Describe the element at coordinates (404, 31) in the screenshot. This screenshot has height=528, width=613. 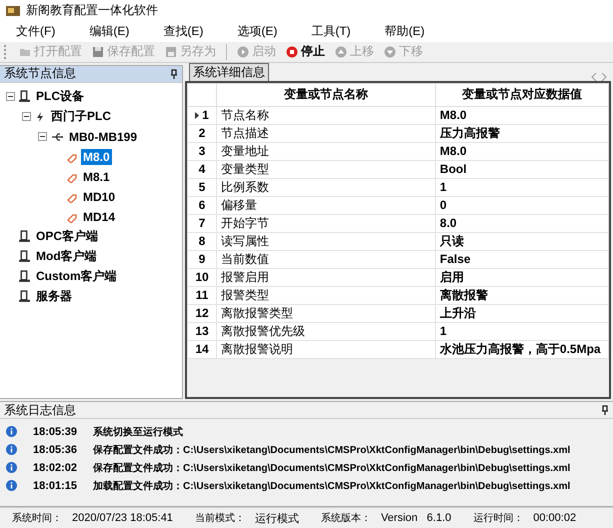
I see `menu-item: 帮助(E)` at that location.